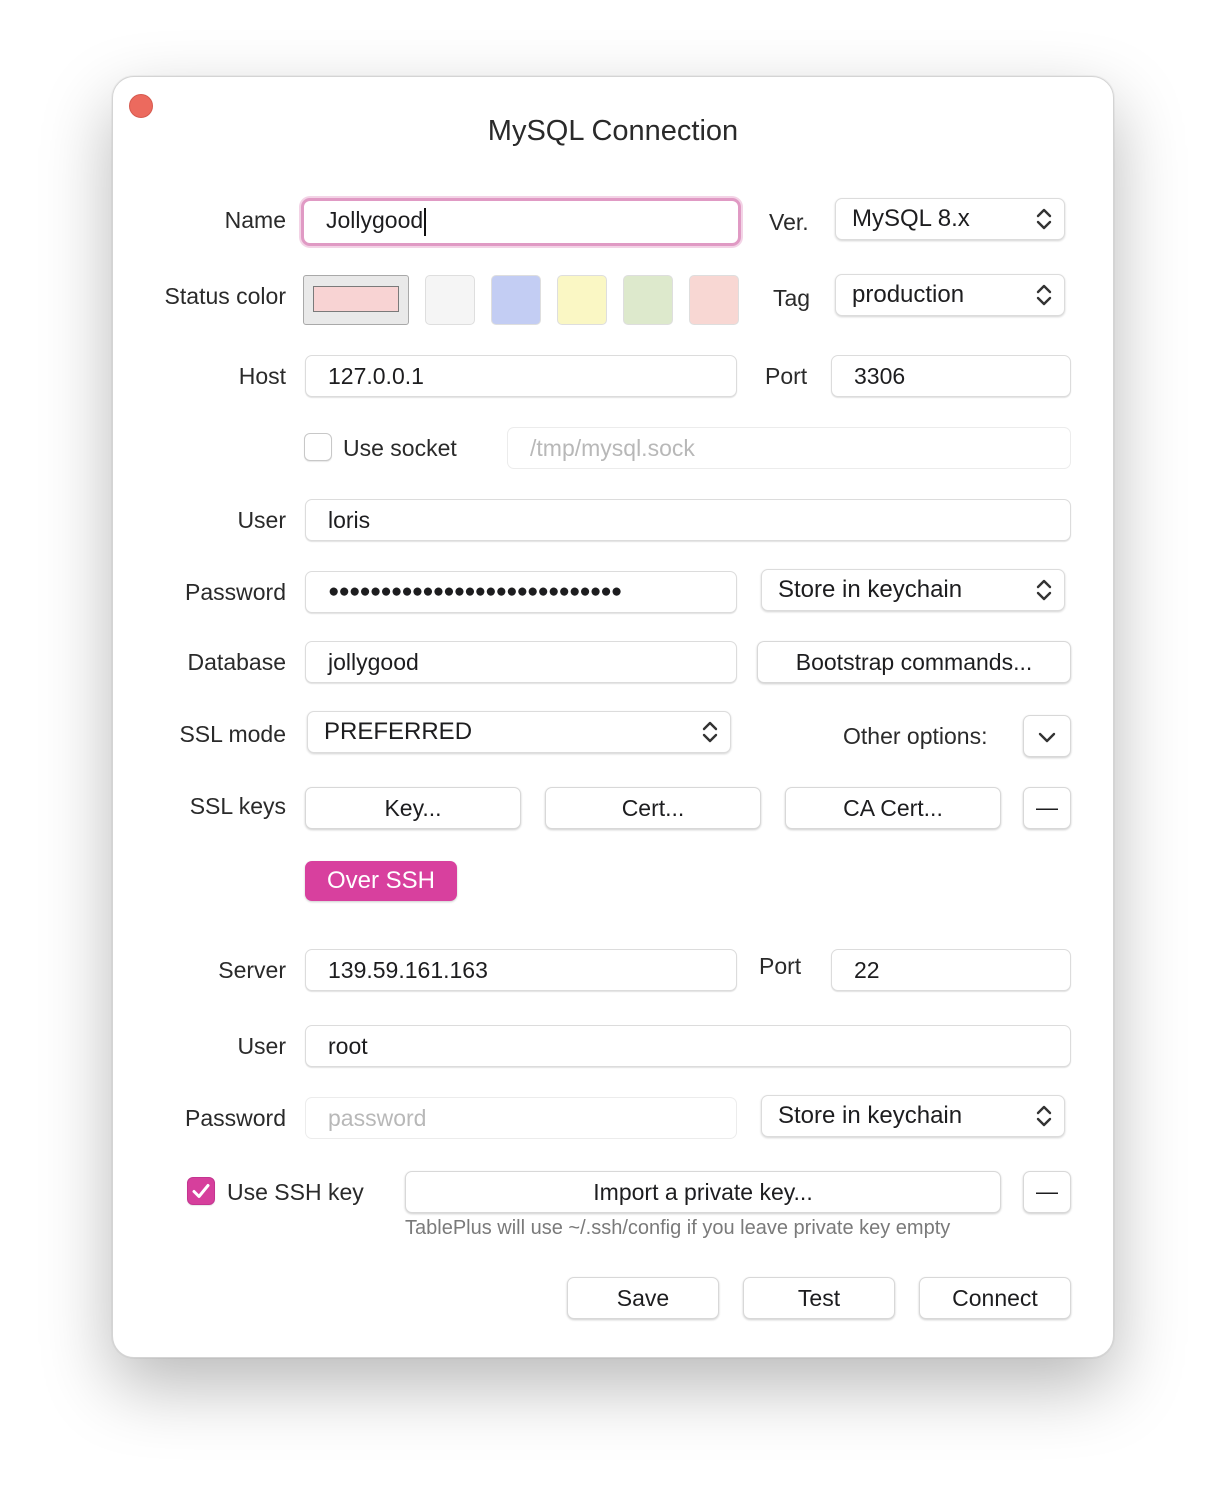 The height and width of the screenshot is (1504, 1224). What do you see at coordinates (516, 300) in the screenshot?
I see `status-color-swatch-blue` at bounding box center [516, 300].